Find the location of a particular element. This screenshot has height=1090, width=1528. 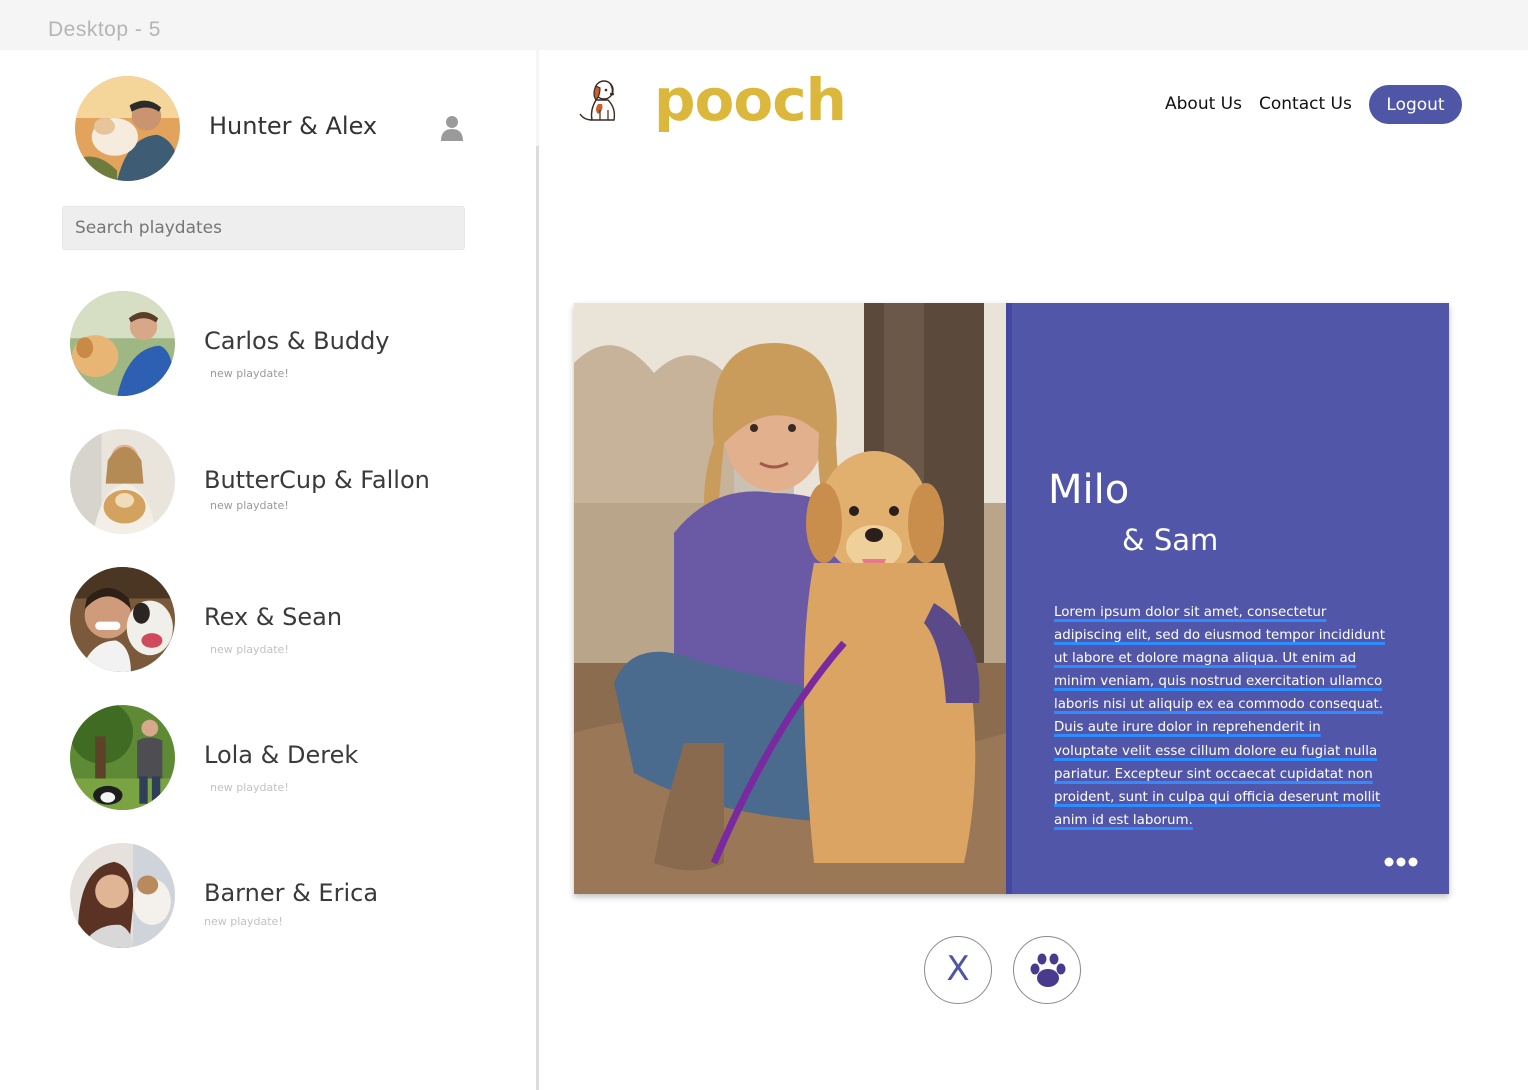

paw-icon is located at coordinates (1048, 970).